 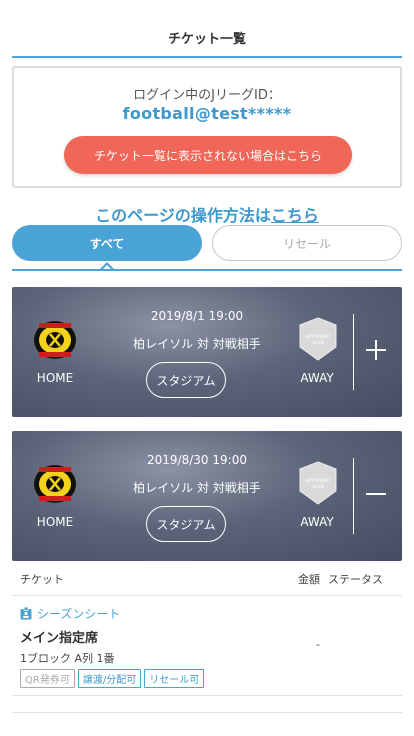 What do you see at coordinates (295, 215) in the screenshot?
I see `howto-link: こちら` at bounding box center [295, 215].